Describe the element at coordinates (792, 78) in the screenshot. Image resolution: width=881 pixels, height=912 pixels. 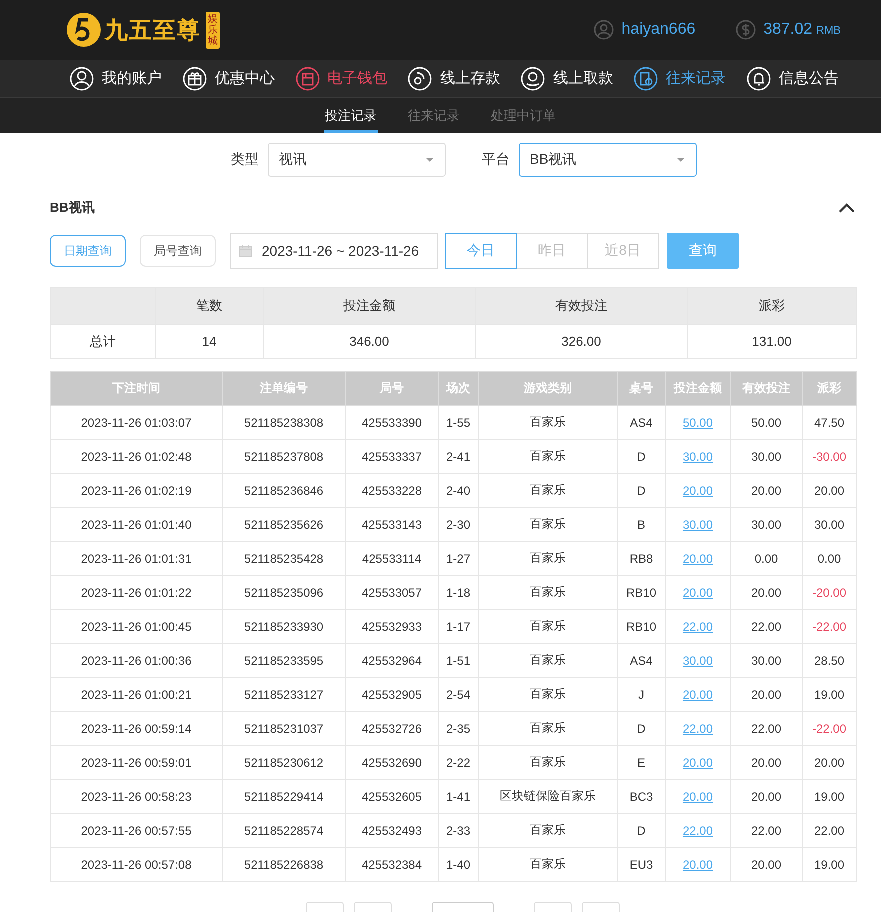
I see `nav-item: 信息公告` at that location.